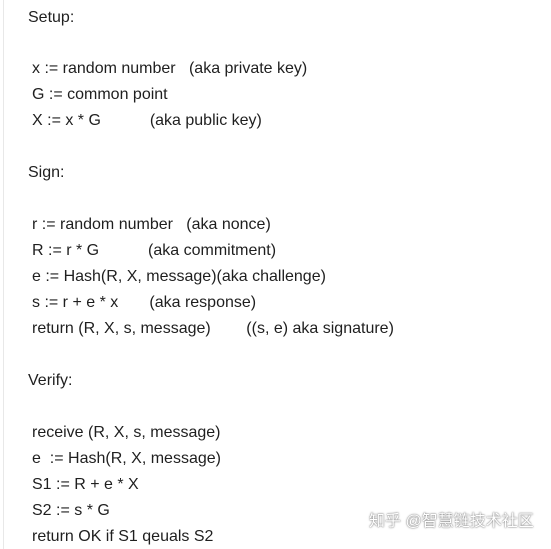 The width and height of the screenshot is (551, 549). I want to click on sign-heading: Sign:, so click(46, 172).